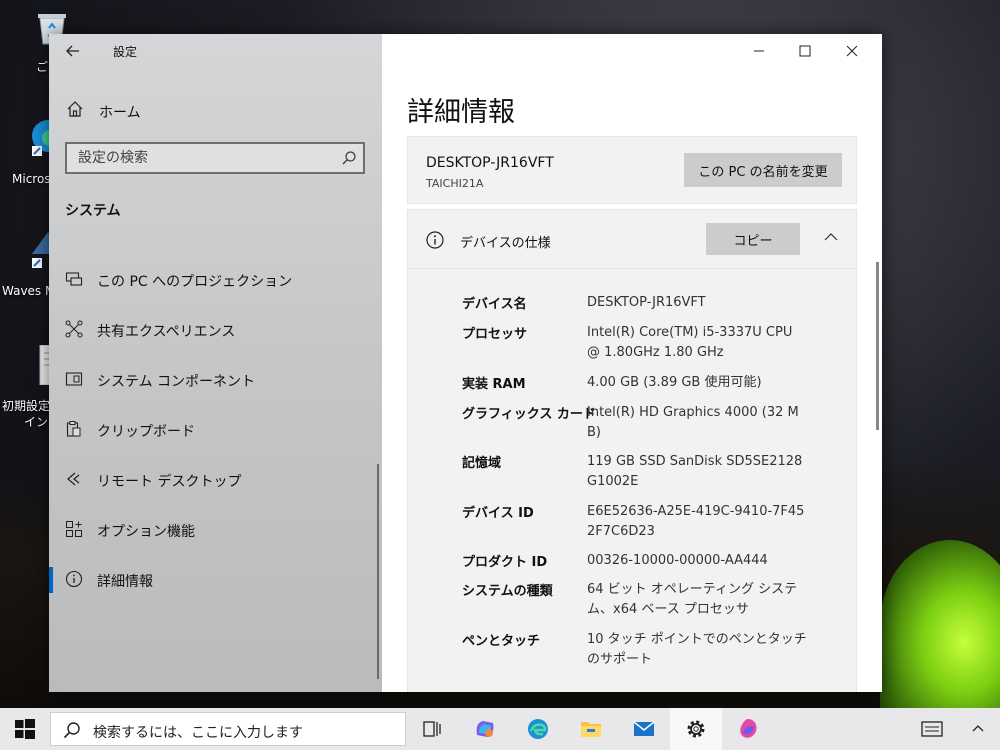 This screenshot has height=750, width=1000. I want to click on spec-key: デバイス名, so click(494, 304).